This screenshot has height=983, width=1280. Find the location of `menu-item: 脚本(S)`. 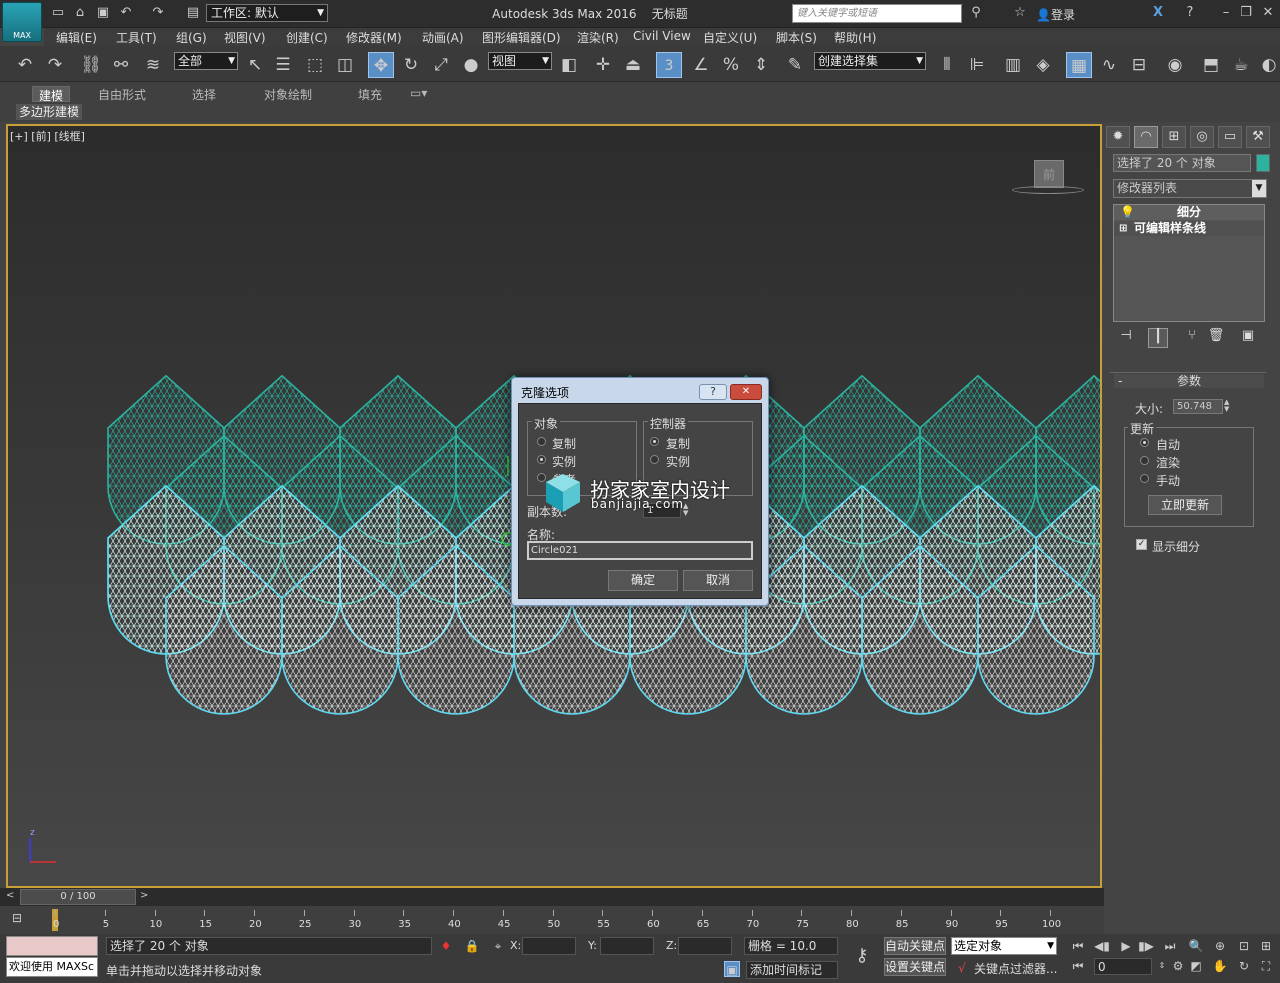

menu-item: 脚本(S) is located at coordinates (796, 37).